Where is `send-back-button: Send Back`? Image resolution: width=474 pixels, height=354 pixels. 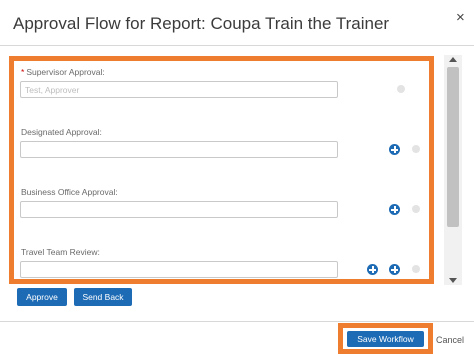 send-back-button: Send Back is located at coordinates (103, 297).